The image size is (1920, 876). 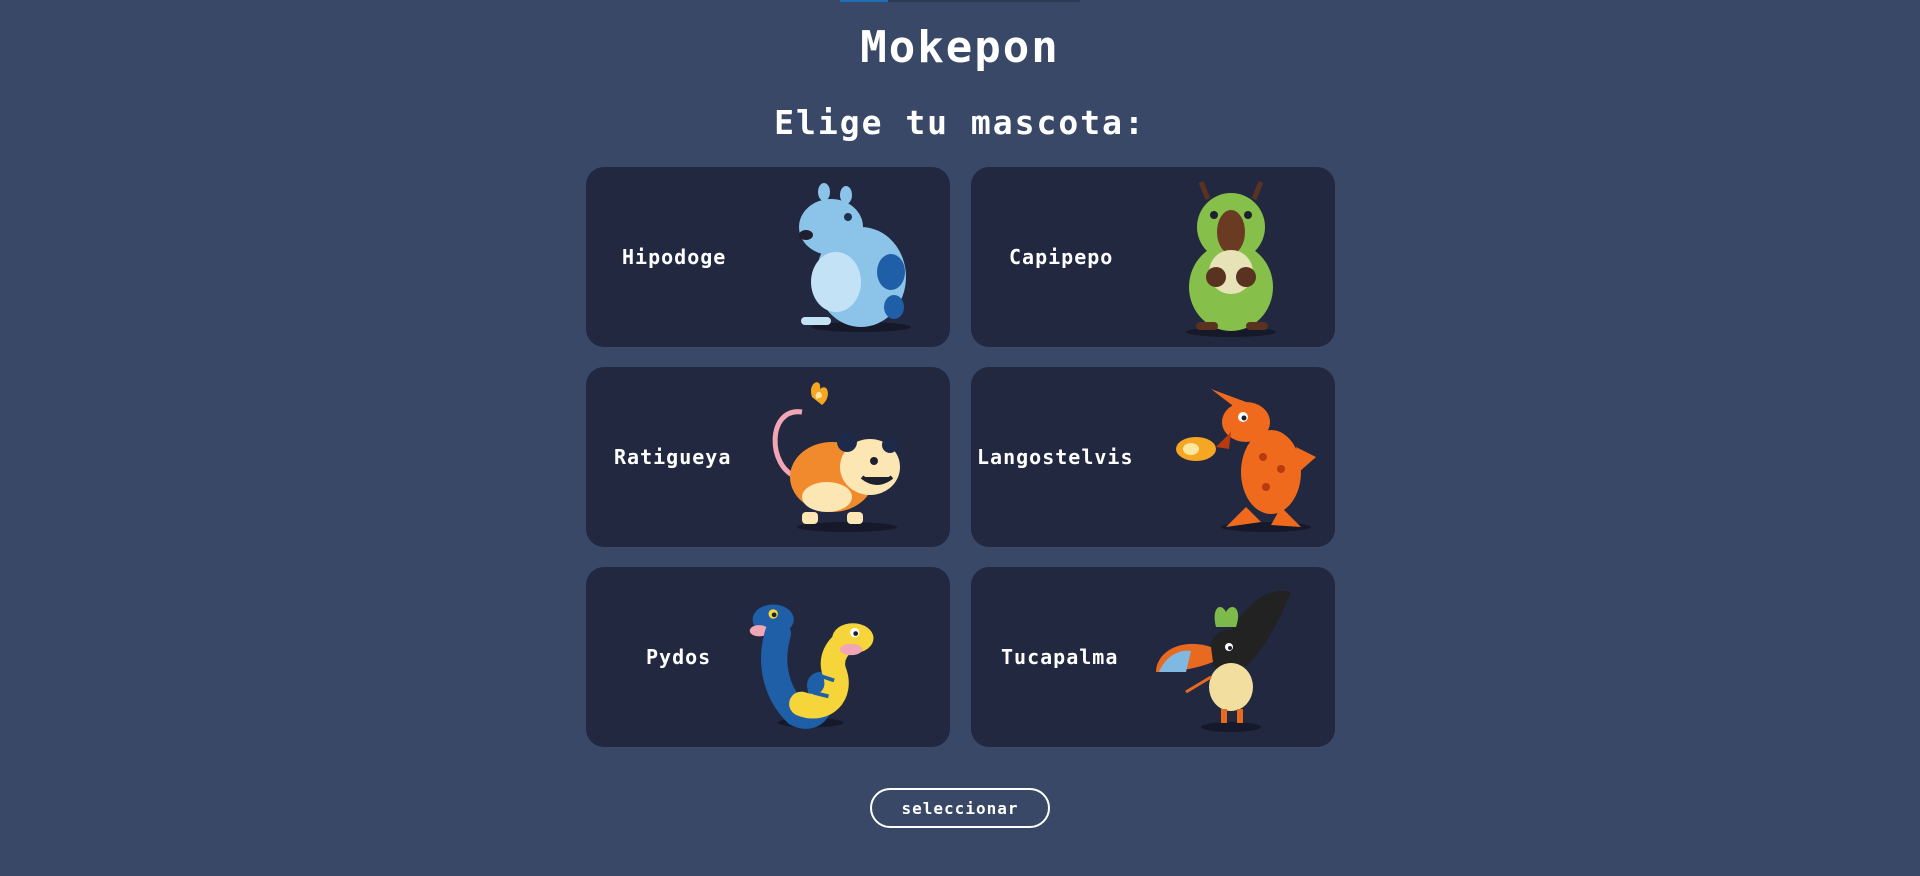 What do you see at coordinates (1060, 657) in the screenshot?
I see `pet-name-tucapalma: Tucapalma` at bounding box center [1060, 657].